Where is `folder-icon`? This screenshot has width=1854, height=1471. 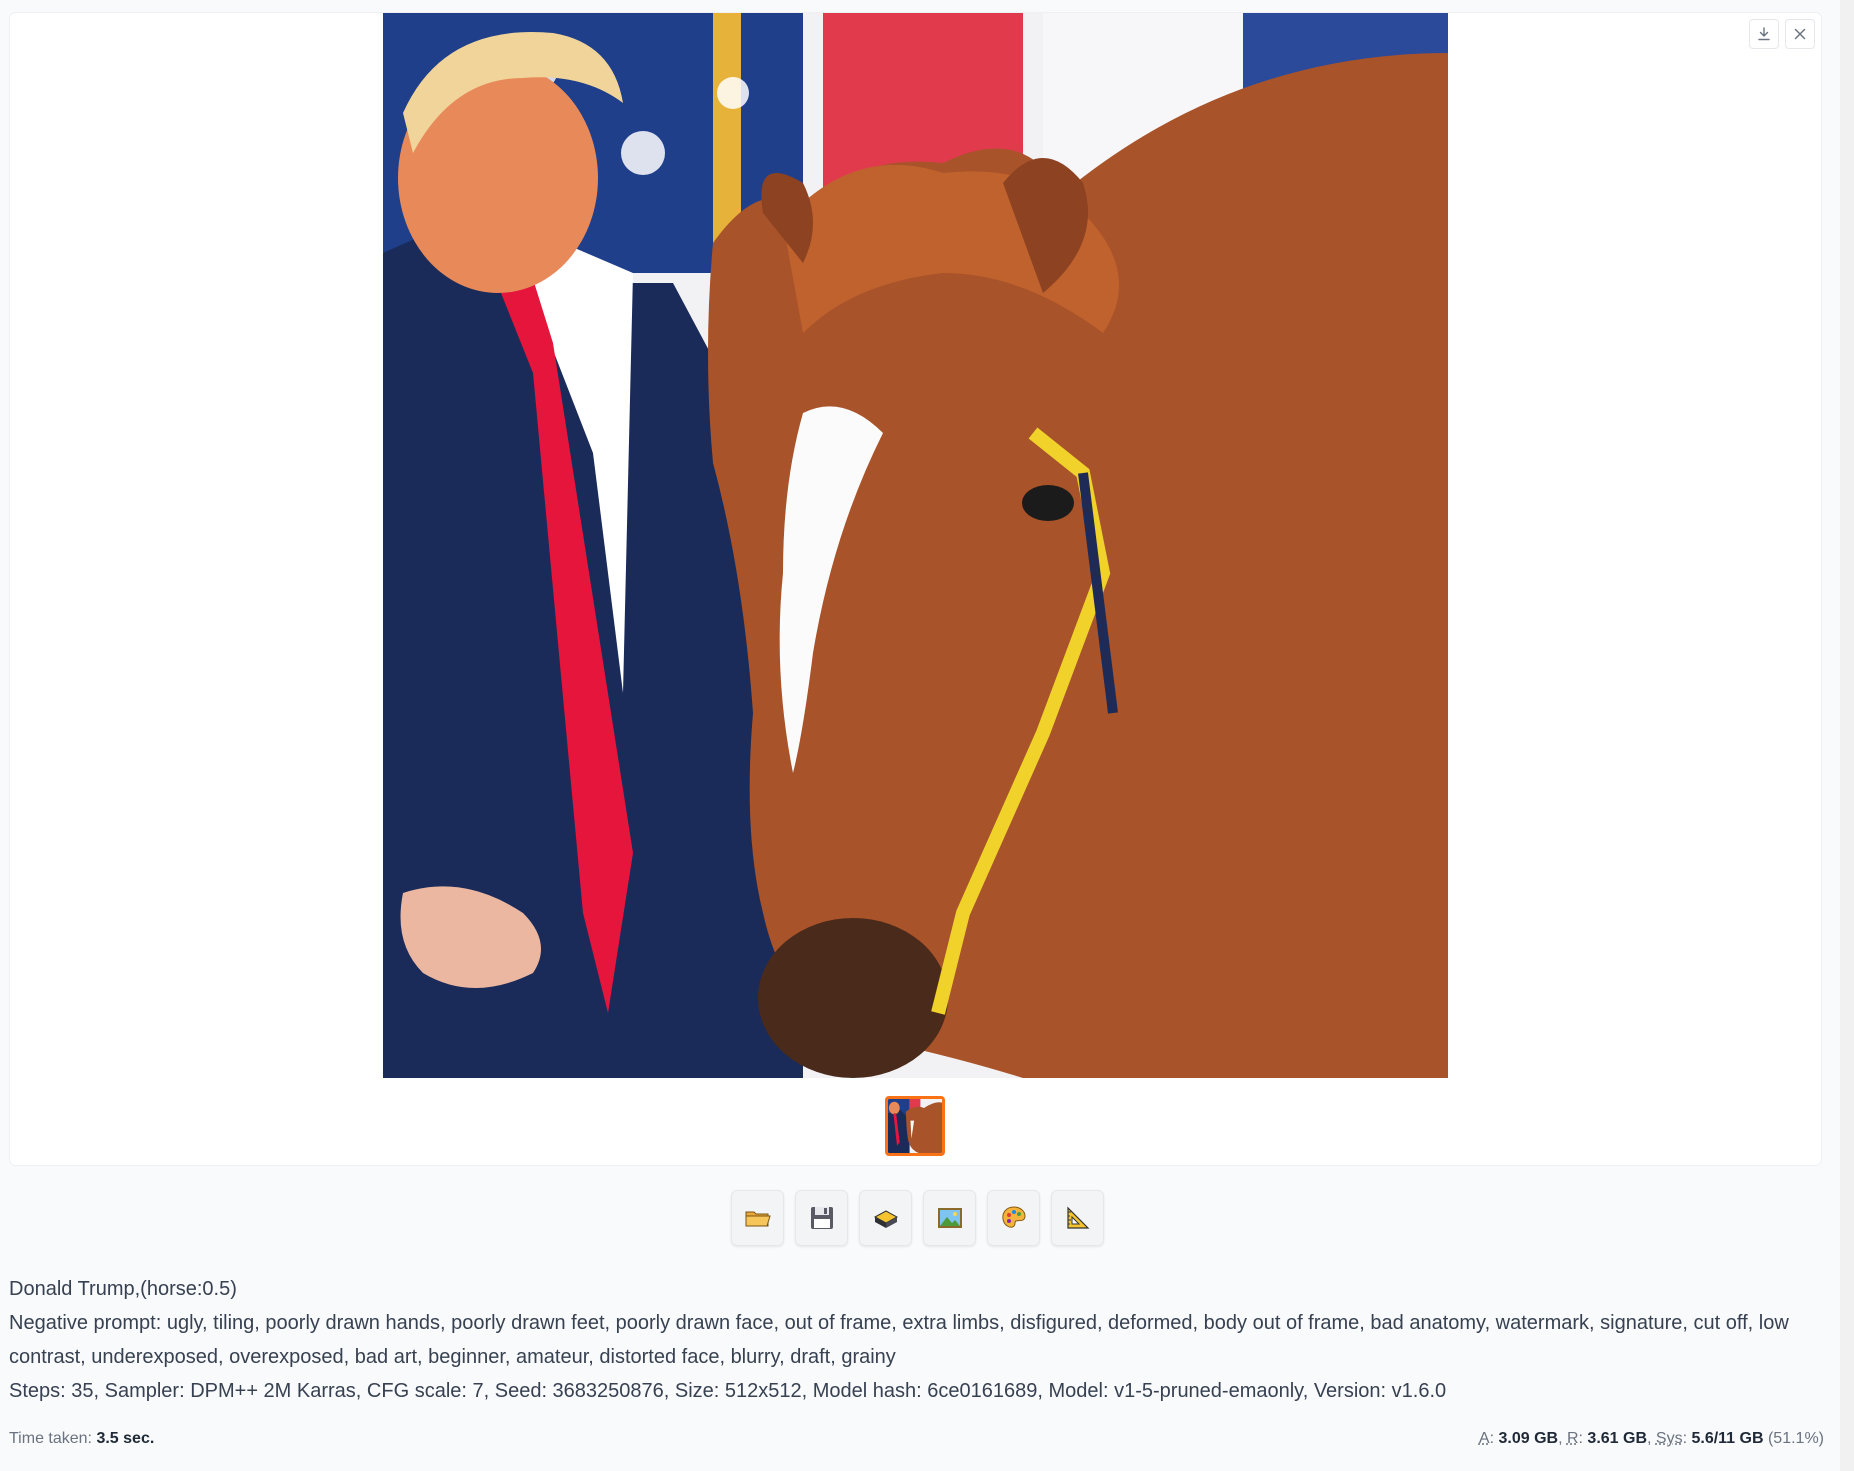
folder-icon is located at coordinates (758, 1219).